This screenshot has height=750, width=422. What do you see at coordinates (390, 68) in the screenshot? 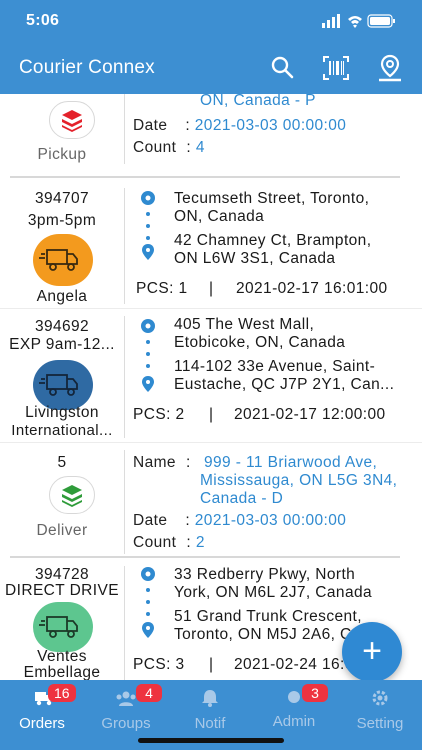
I see `map-pin-icon` at bounding box center [390, 68].